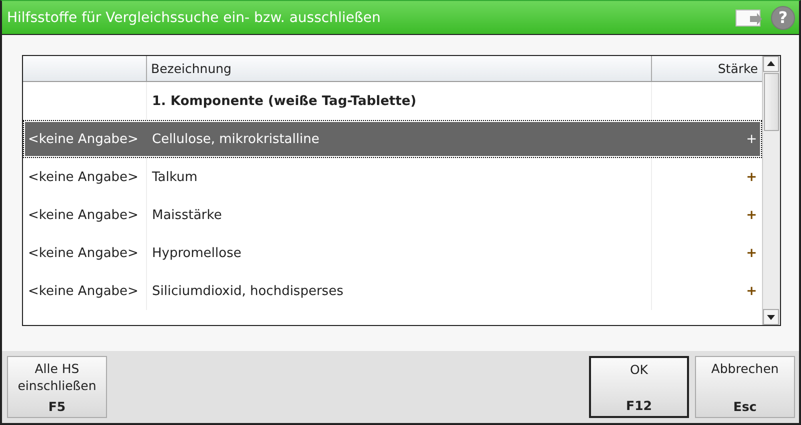  Describe the element at coordinates (771, 102) in the screenshot. I see `scroll-thumb` at that location.